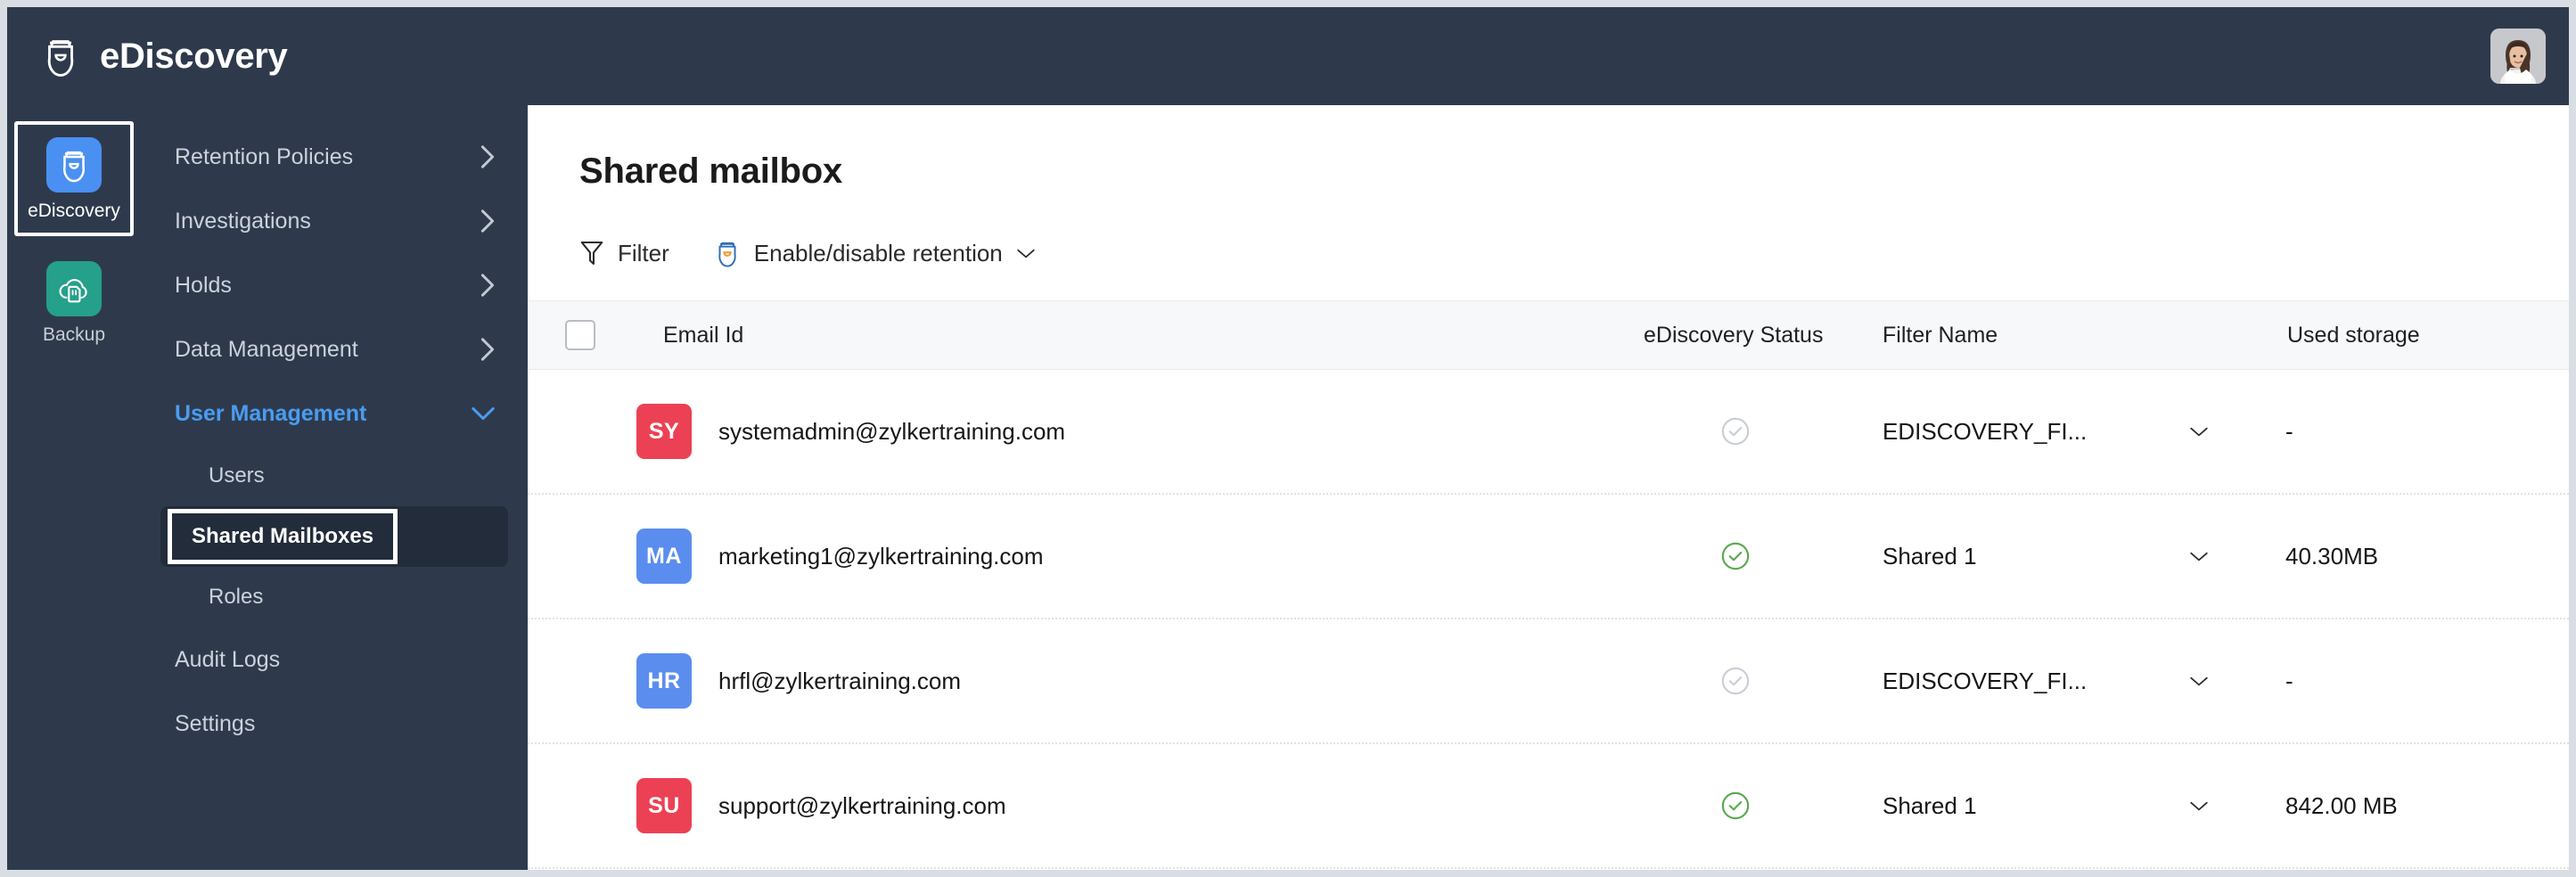  Describe the element at coordinates (334, 285) in the screenshot. I see `sidebar-item-holds: Holds` at that location.